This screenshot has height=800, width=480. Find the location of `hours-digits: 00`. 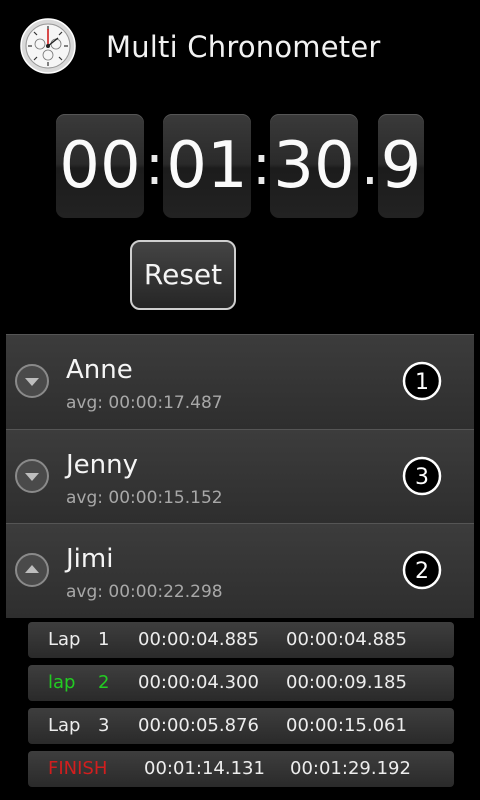

hours-digits: 00 is located at coordinates (100, 166).